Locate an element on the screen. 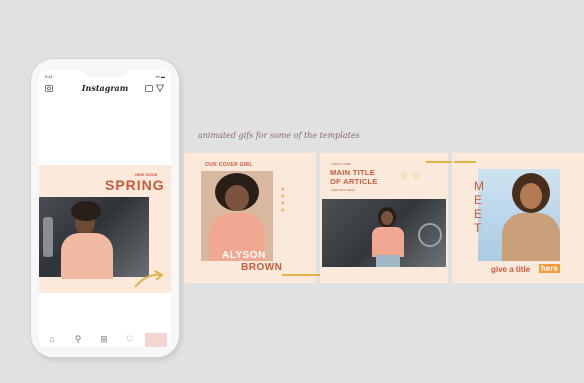 This screenshot has width=584, height=383. tile2-title-line1: MAIN TITLE is located at coordinates (353, 172).